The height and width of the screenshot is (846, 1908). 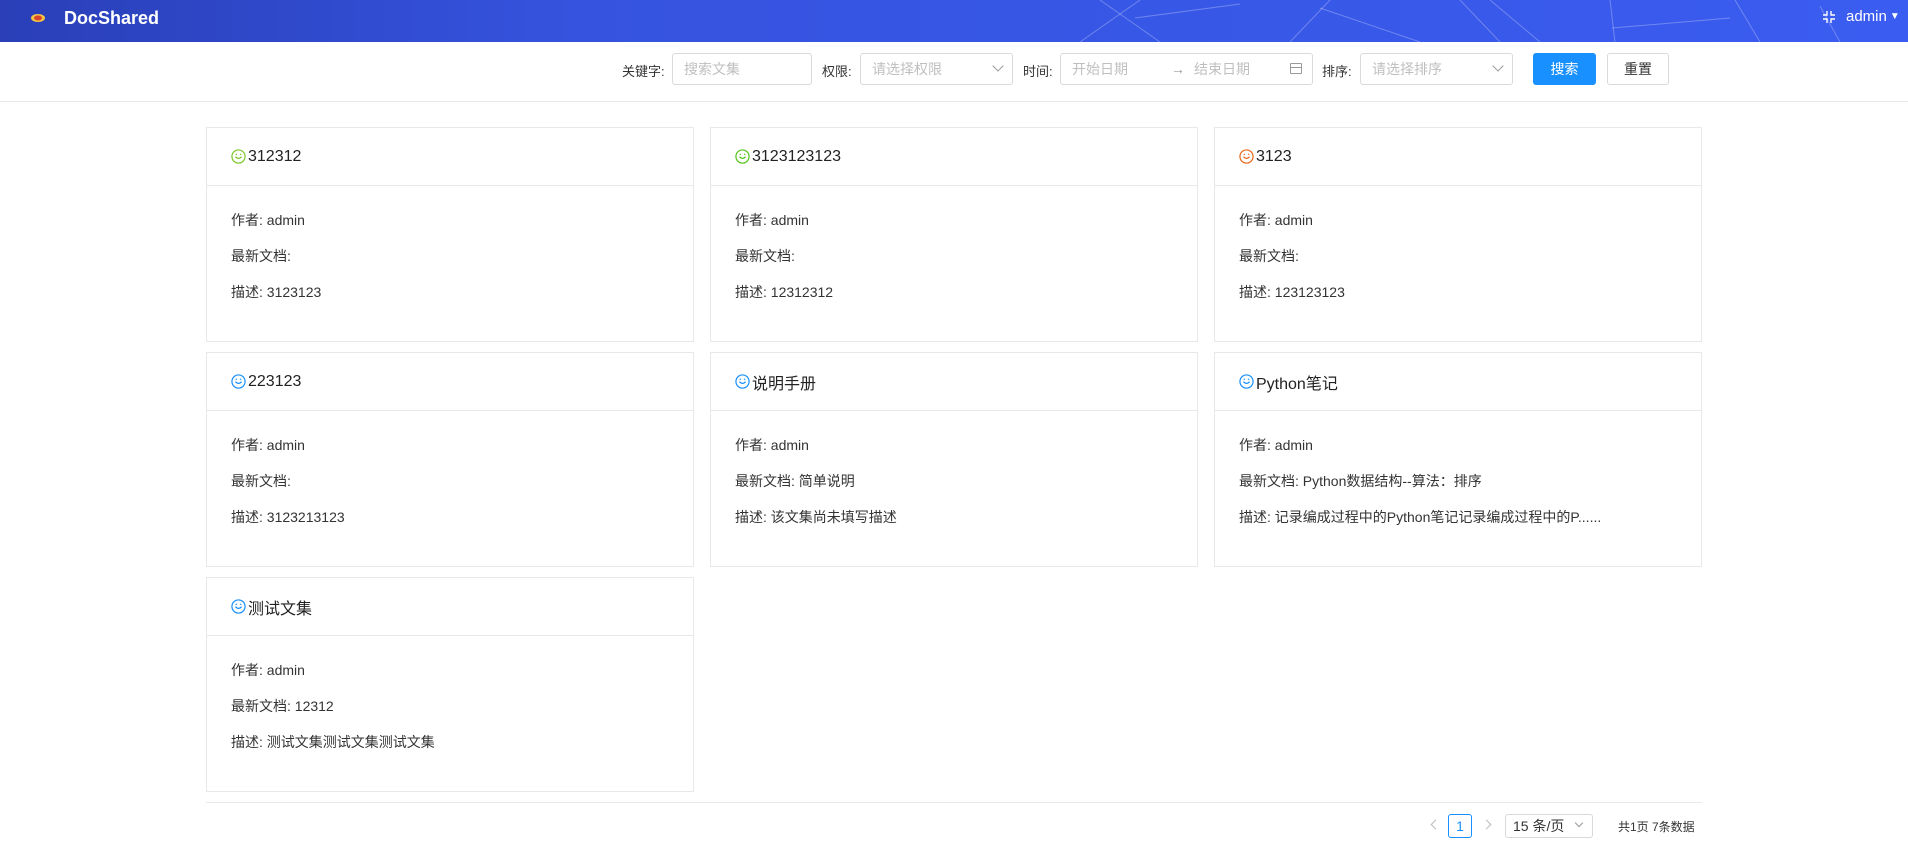 I want to click on card-latest-doc-value: 简单说明, so click(x=826, y=481).